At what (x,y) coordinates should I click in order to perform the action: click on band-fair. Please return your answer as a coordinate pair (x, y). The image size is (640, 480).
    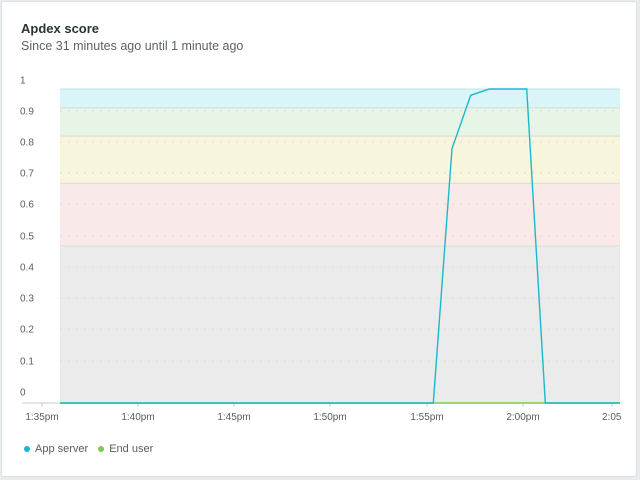
    Looking at the image, I should click on (340, 160).